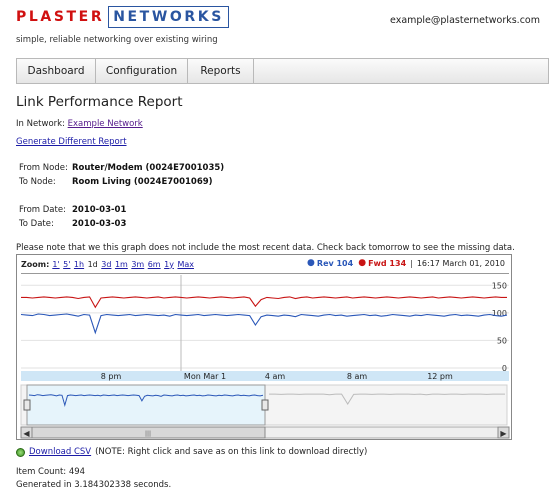 The height and width of the screenshot is (493, 550). I want to click on x-tick-label: 8 pm, so click(111, 376).